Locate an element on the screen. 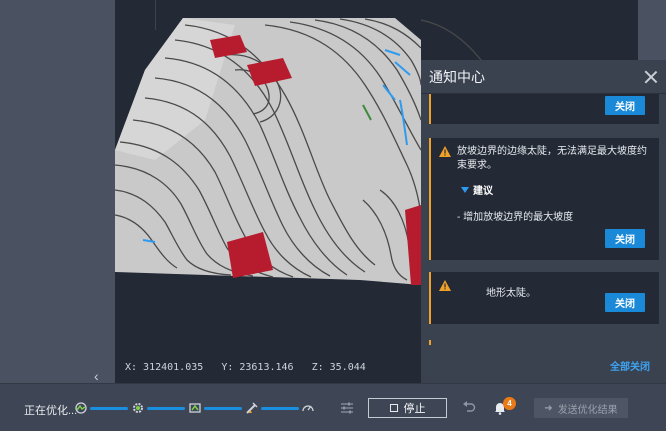 This screenshot has height=431, width=666. bottom-toolbar: 正在优化... 停止 4 ➜ 发送优化结果 is located at coordinates (333, 407).